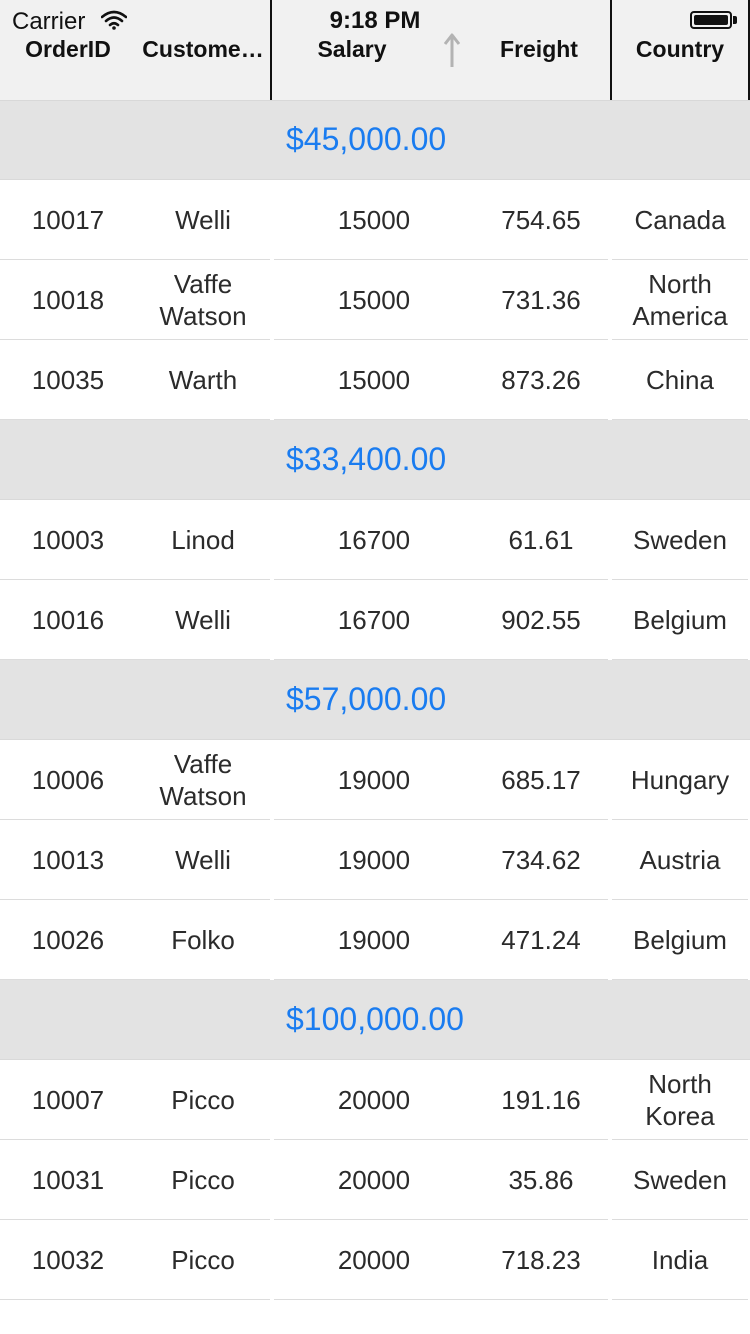  Describe the element at coordinates (68, 1100) in the screenshot. I see `cell-orderid: 10007` at that location.